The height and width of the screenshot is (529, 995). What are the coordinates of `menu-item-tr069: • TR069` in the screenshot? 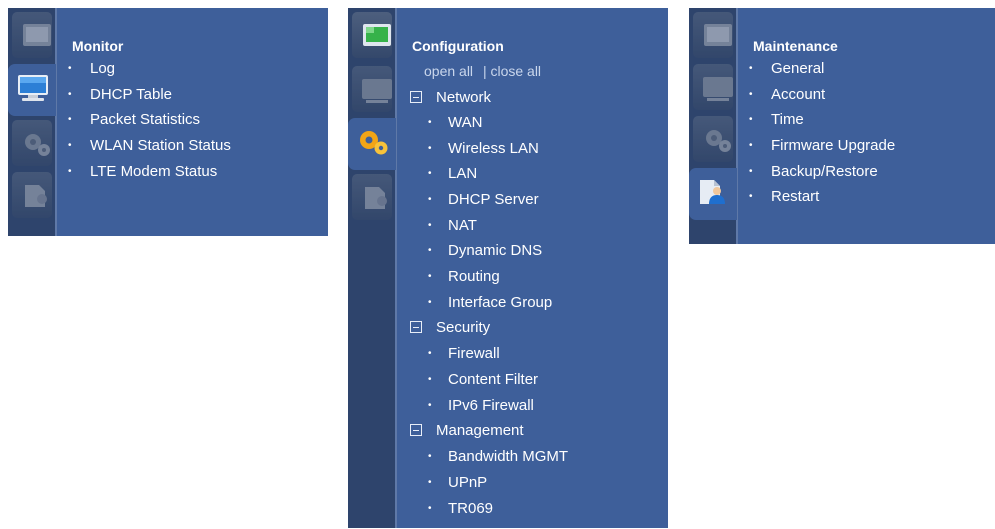 It's located at (460, 509).